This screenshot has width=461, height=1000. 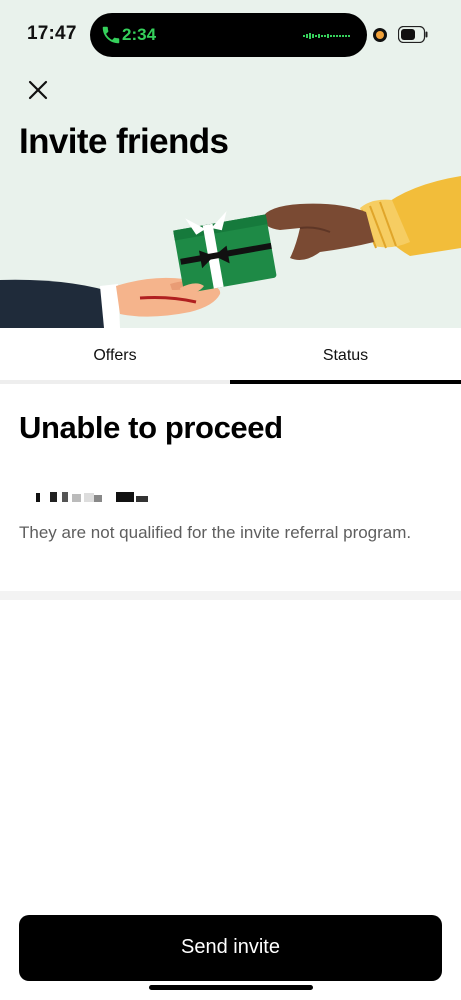 I want to click on call-duration: 2:34, so click(x=139, y=34).